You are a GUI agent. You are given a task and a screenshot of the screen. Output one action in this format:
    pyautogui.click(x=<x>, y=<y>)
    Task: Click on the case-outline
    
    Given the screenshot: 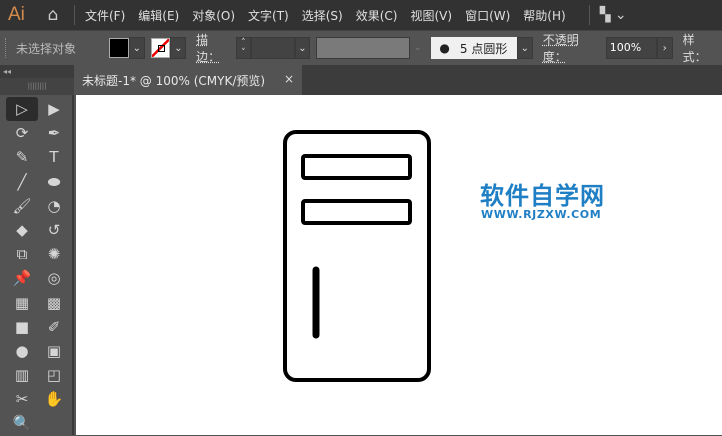 What is the action you would take?
    pyautogui.click(x=357, y=256)
    